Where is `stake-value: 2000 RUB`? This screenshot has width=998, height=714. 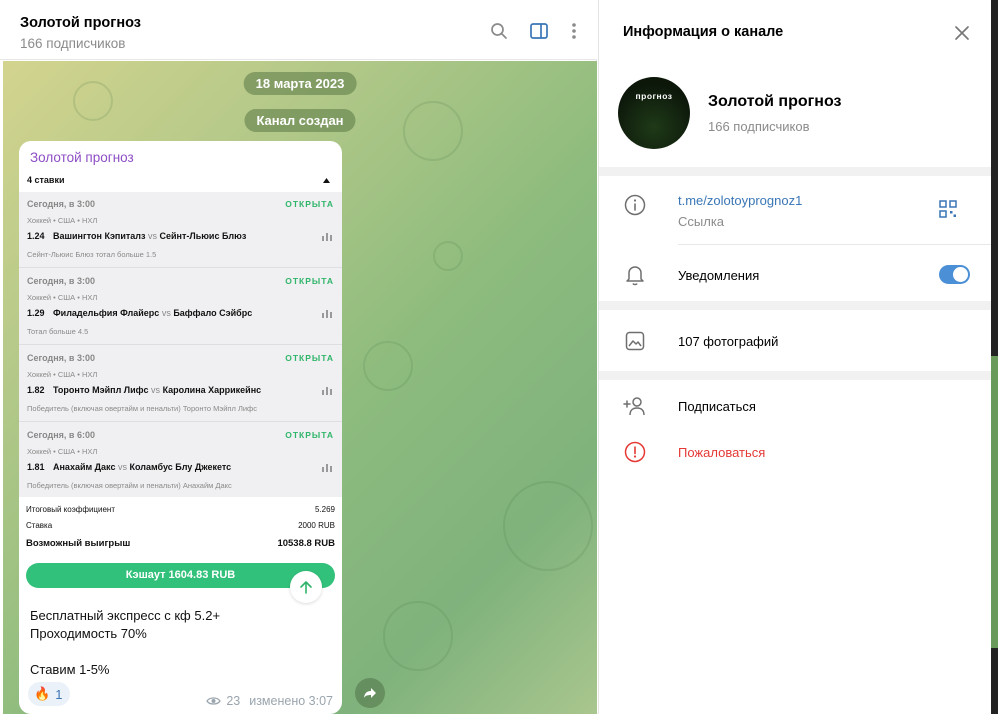
stake-value: 2000 RUB is located at coordinates (316, 525).